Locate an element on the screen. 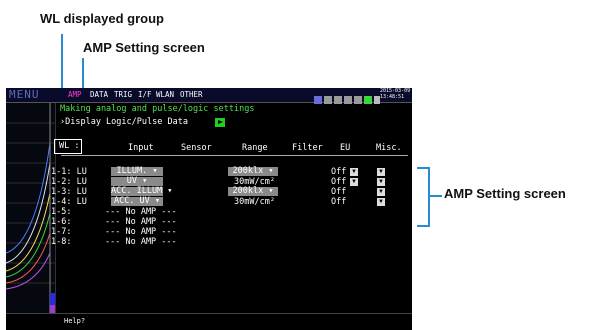 Image resolution: width=599 pixels, height=330 pixels. amp-setting-annotation-top: AMP Setting screen is located at coordinates (144, 47).